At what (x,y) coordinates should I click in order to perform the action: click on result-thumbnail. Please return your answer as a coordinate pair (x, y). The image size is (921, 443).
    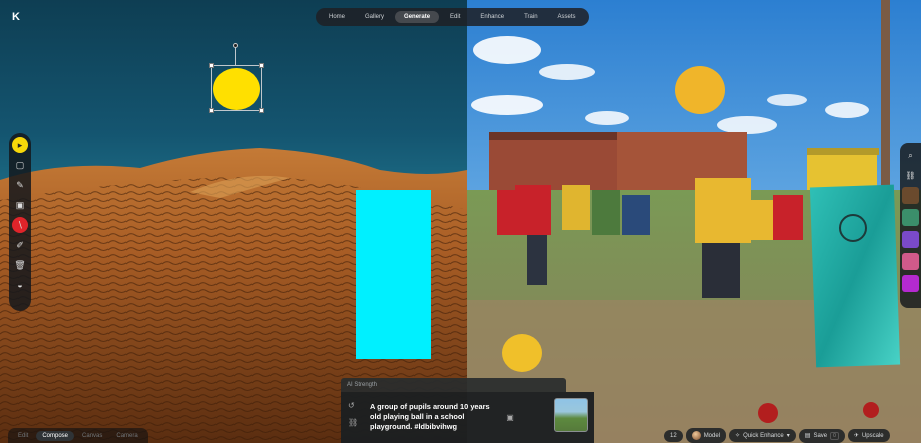
    Looking at the image, I should click on (571, 415).